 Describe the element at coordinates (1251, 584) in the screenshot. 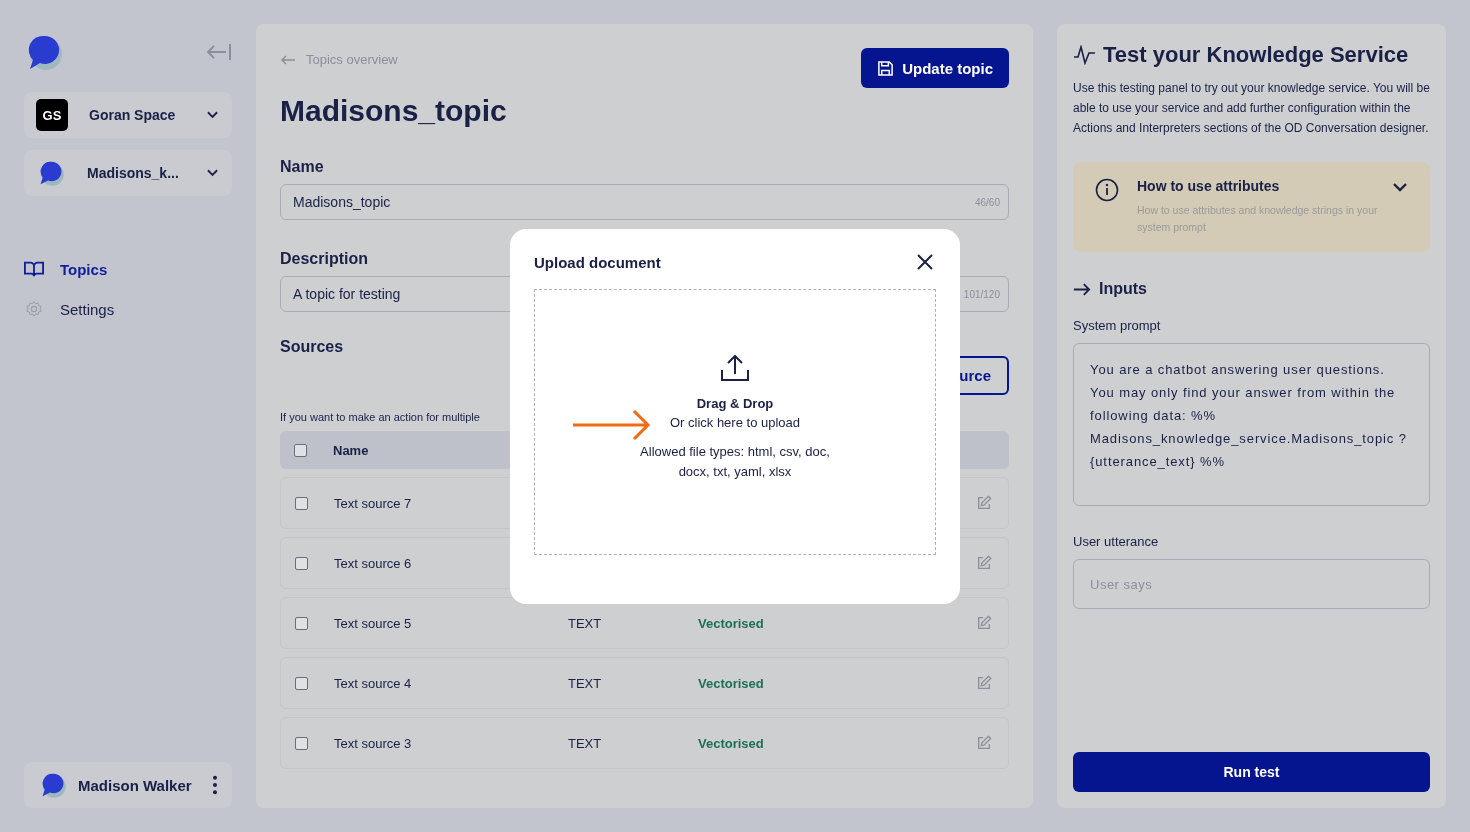

I see `user-utterance-field: User says` at that location.